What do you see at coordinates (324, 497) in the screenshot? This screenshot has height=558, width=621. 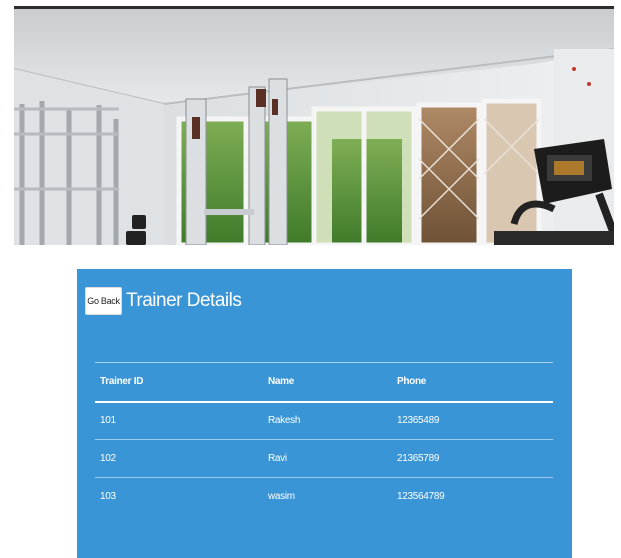 I see `table-row: 103 wasim 123564789` at bounding box center [324, 497].